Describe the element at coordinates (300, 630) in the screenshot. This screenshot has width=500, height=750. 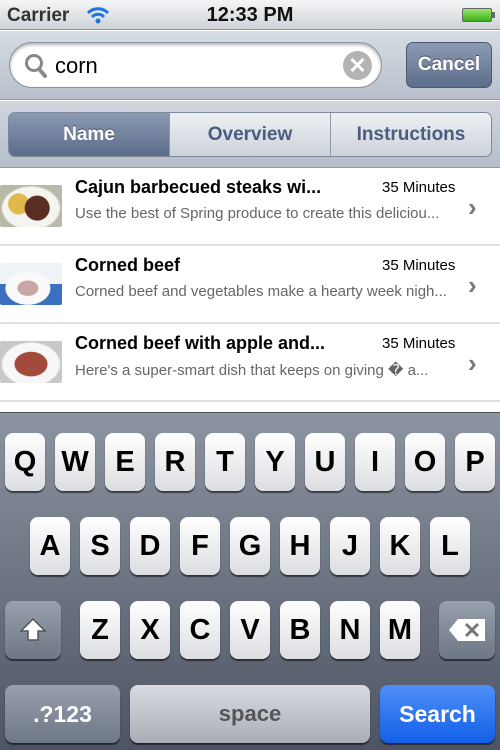
I see `key-b: B` at that location.